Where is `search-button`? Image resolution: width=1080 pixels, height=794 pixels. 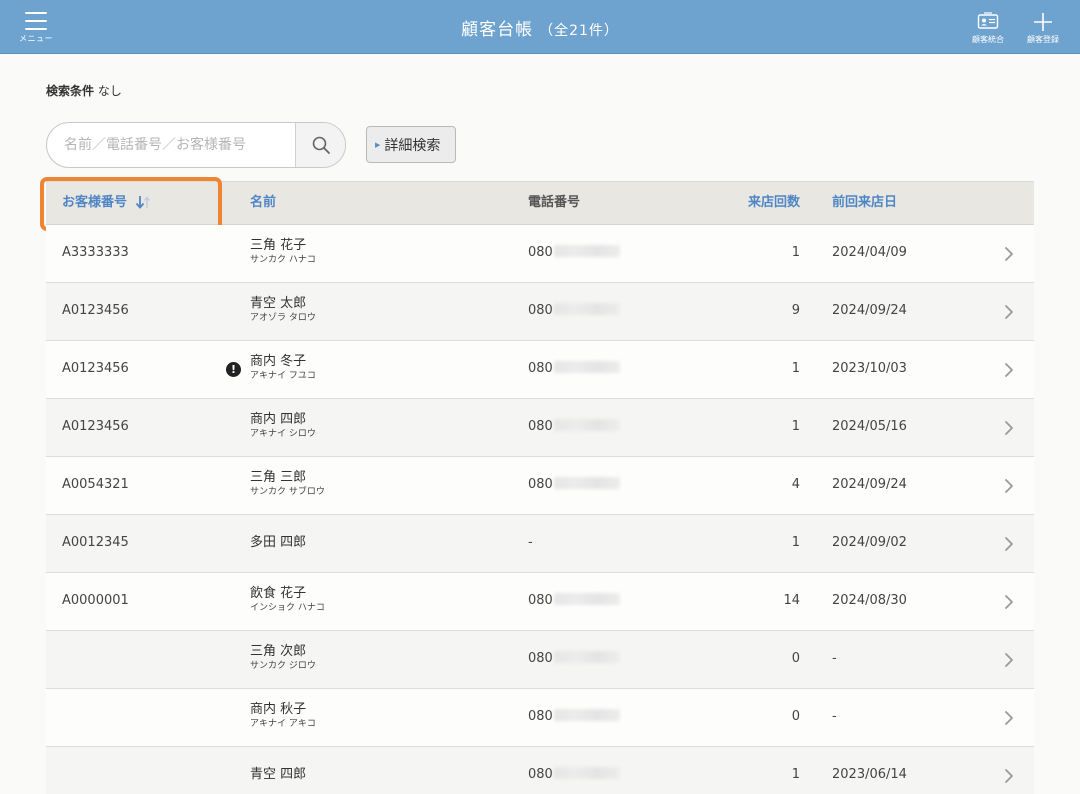
search-button is located at coordinates (320, 145).